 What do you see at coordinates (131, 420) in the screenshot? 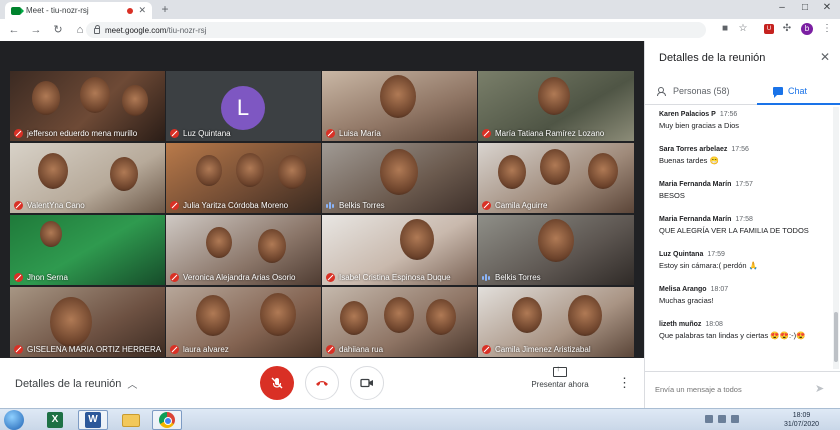
I see `folder-taskbar-icon` at bounding box center [131, 420].